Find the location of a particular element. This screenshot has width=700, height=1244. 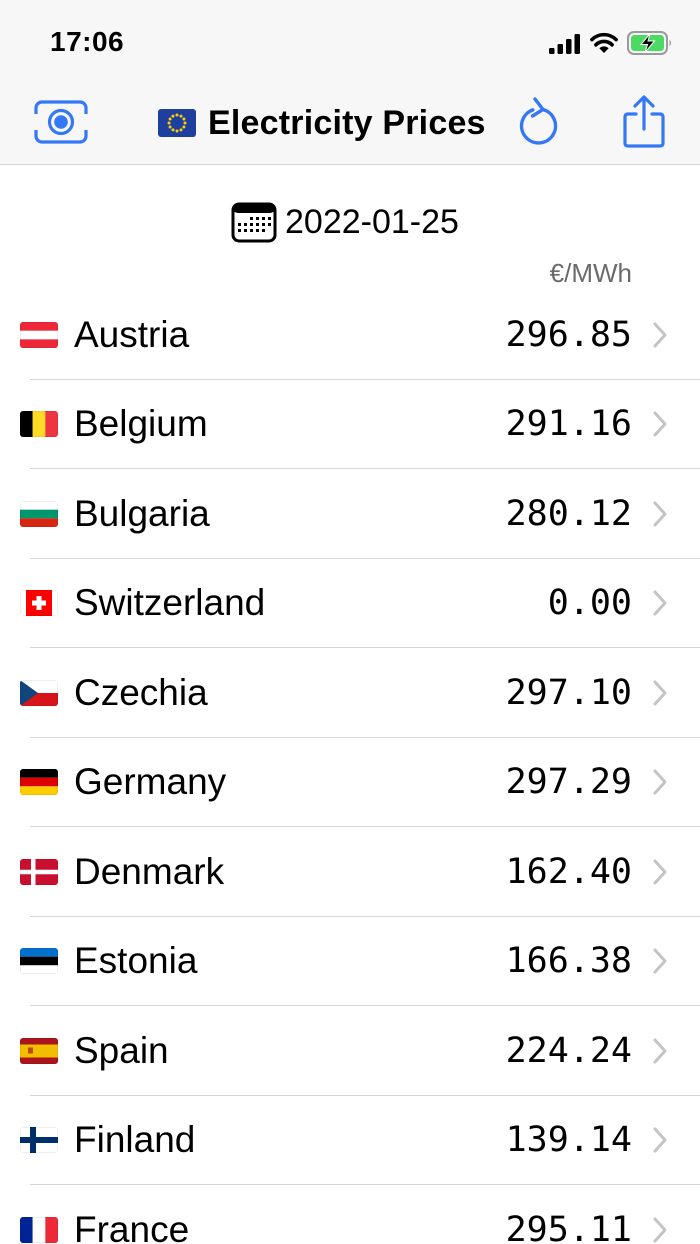

share-icon is located at coordinates (644, 121).